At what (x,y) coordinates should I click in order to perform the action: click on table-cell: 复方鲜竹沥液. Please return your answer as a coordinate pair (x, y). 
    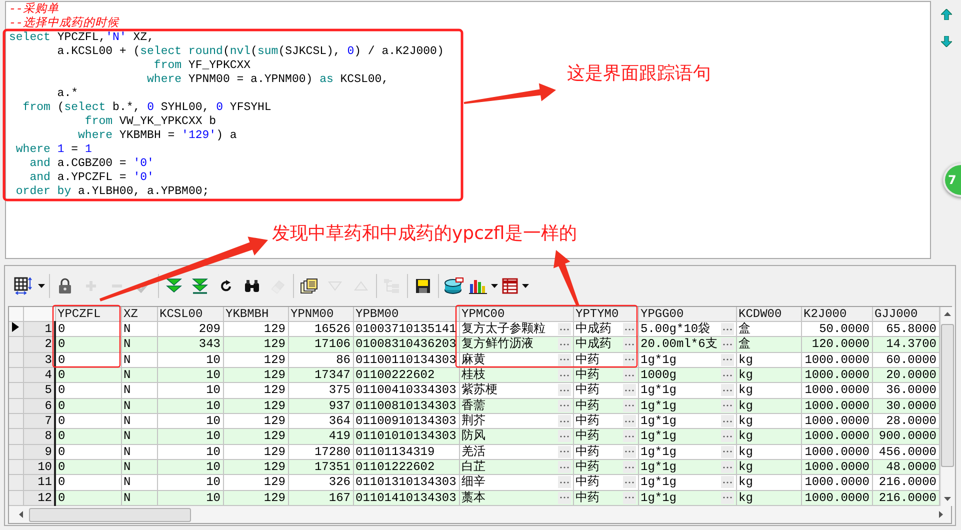
    Looking at the image, I should click on (498, 344).